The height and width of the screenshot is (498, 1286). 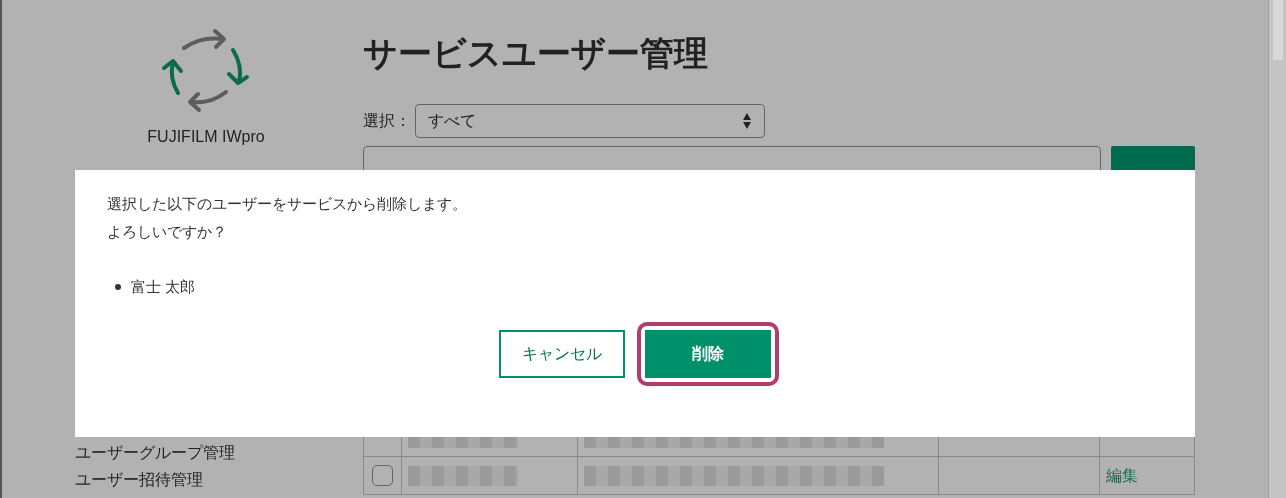 I want to click on dialog-message: よろしいですか？, so click(x=167, y=232).